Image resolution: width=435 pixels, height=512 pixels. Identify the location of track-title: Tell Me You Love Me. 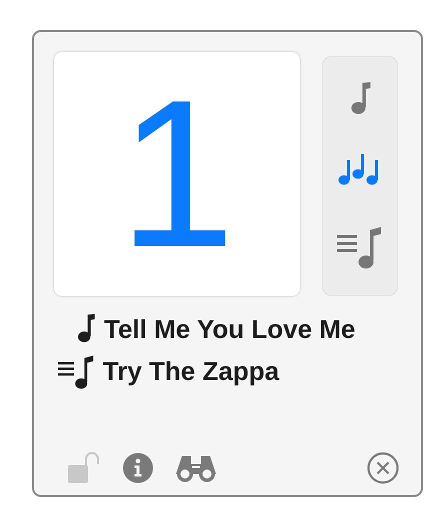
(230, 329).